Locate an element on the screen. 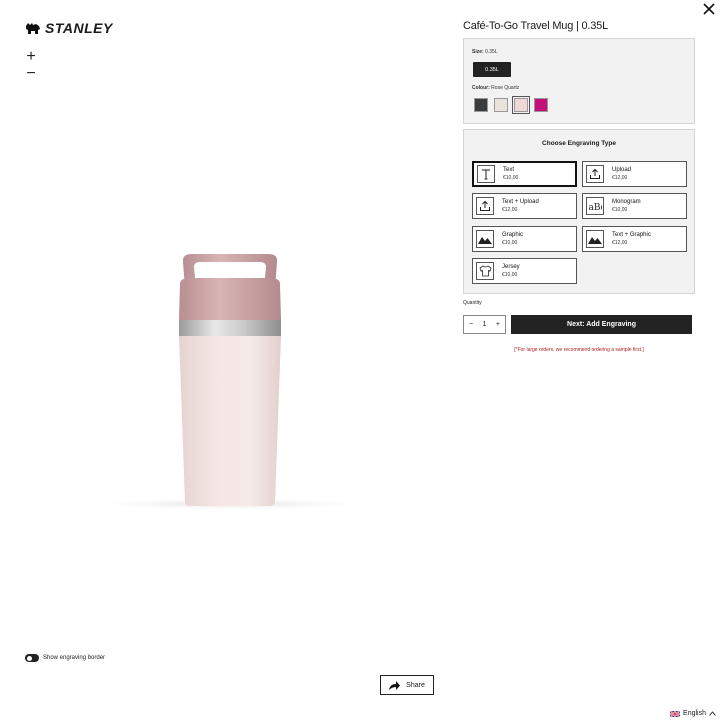 The height and width of the screenshot is (720, 720). engraving-border-label: Show engraving border is located at coordinates (74, 658).